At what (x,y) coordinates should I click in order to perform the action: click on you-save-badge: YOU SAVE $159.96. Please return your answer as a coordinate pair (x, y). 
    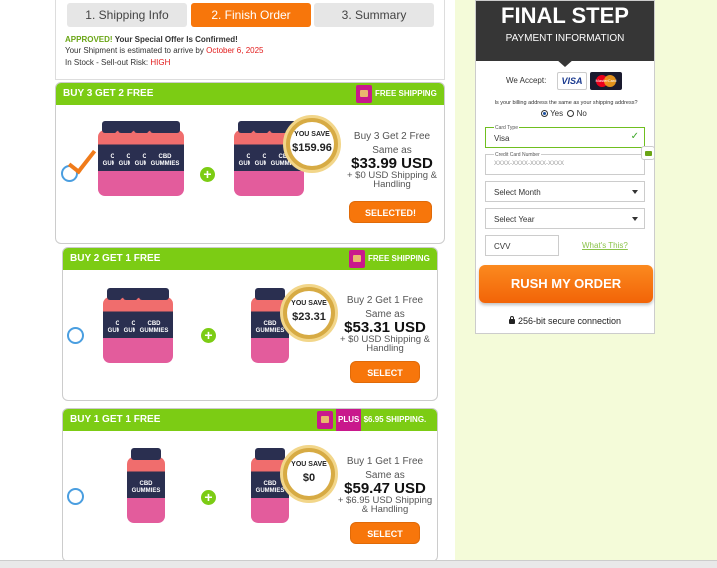
    Looking at the image, I should click on (312, 144).